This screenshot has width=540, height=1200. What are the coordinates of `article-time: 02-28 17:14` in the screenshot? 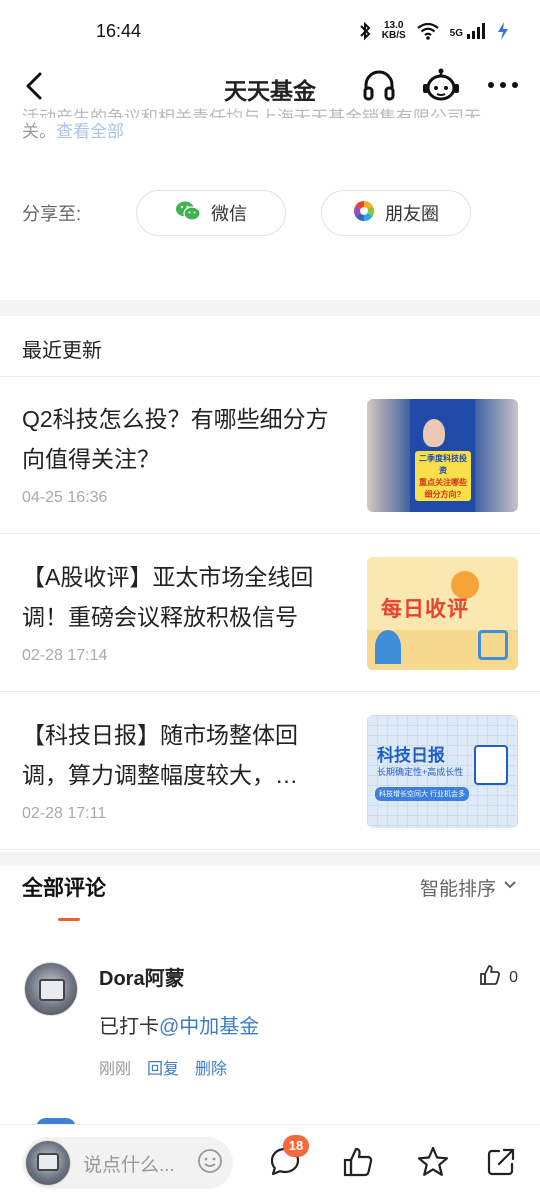 It's located at (65, 655).